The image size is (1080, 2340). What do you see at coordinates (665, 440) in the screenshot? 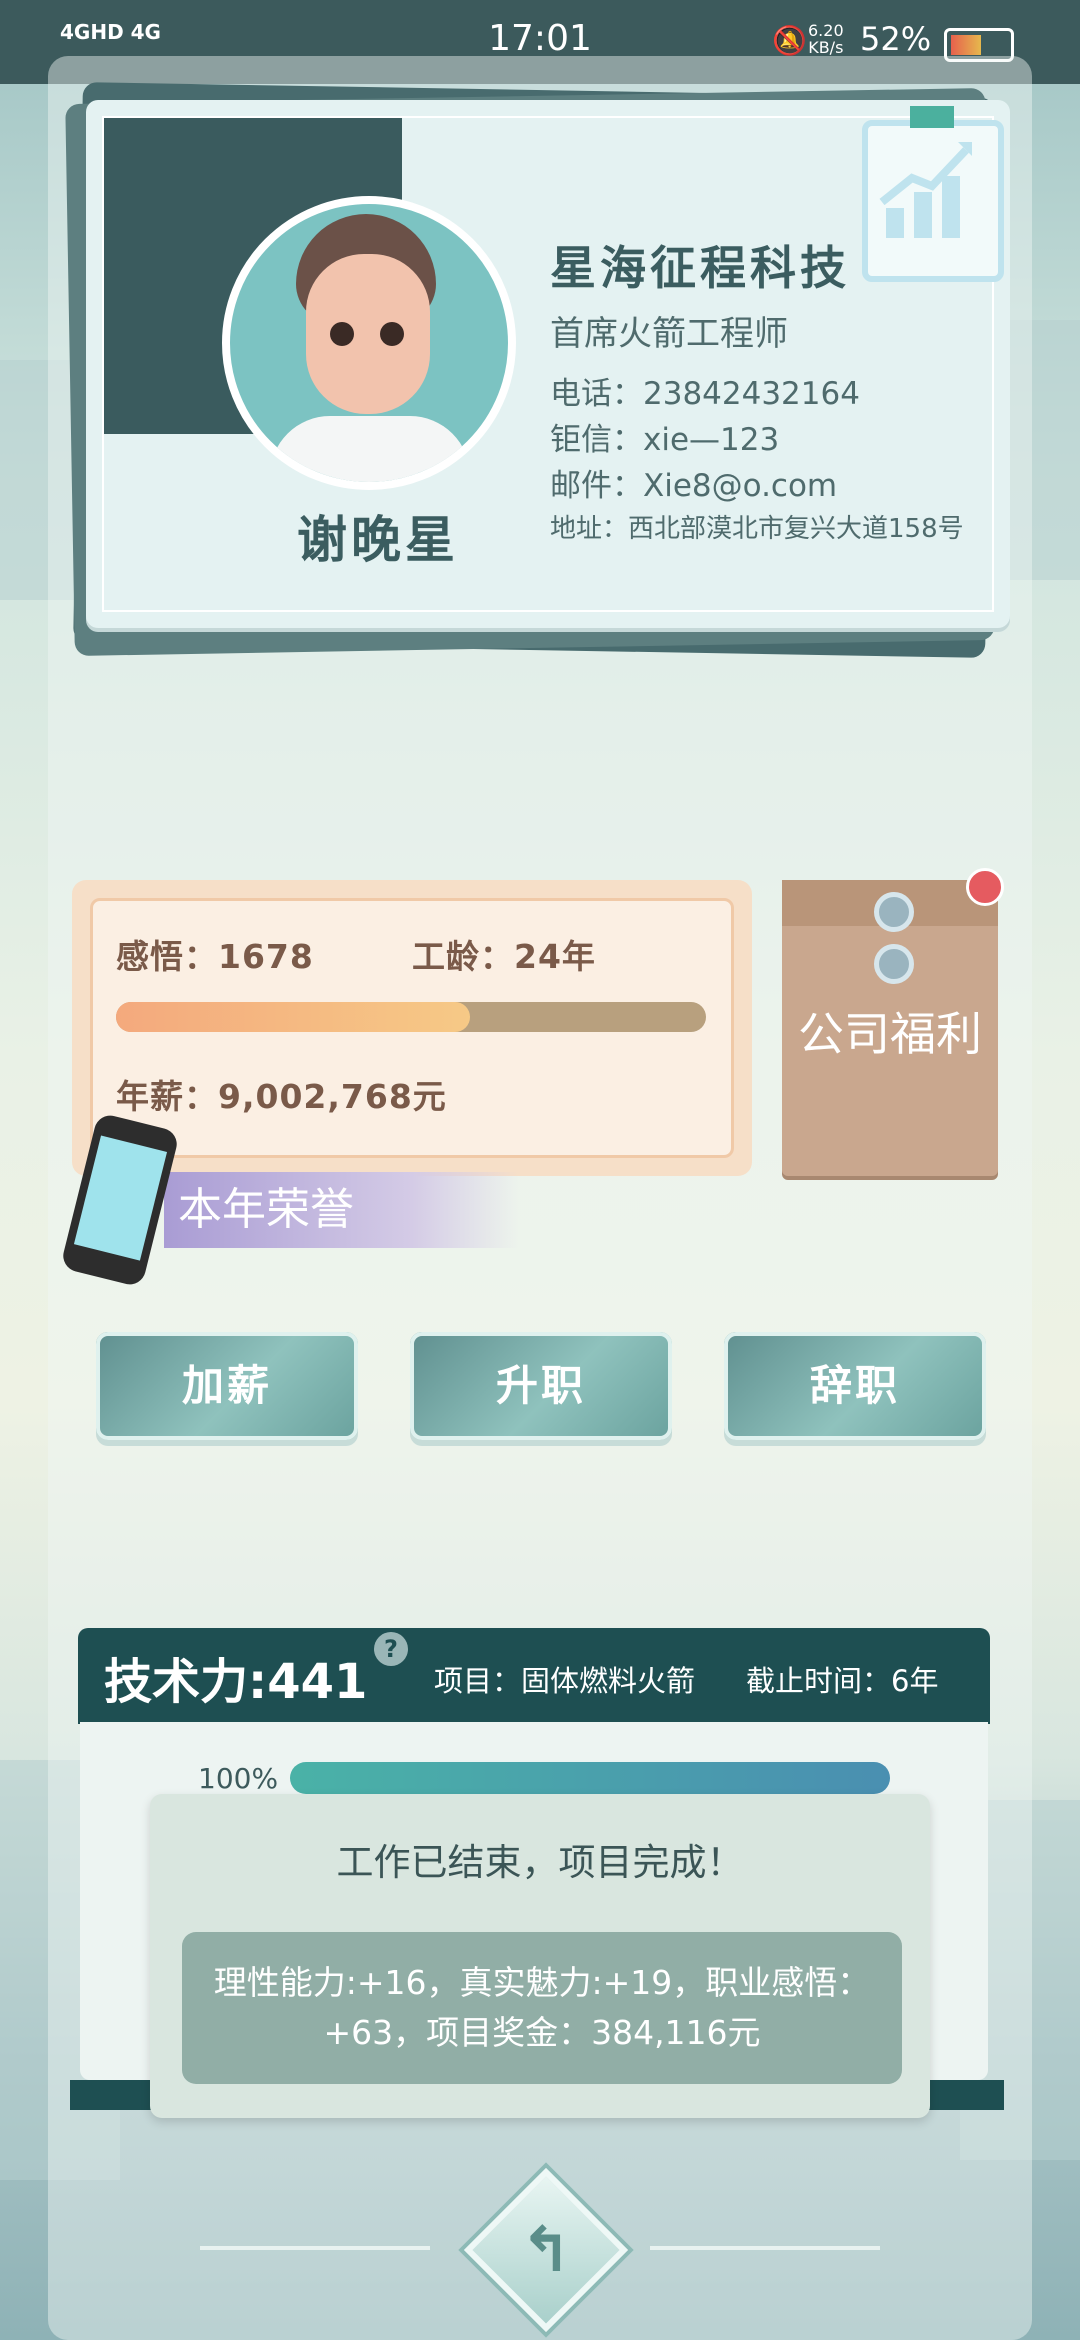
I see `wechat-field: 钜信：xie—123` at bounding box center [665, 440].